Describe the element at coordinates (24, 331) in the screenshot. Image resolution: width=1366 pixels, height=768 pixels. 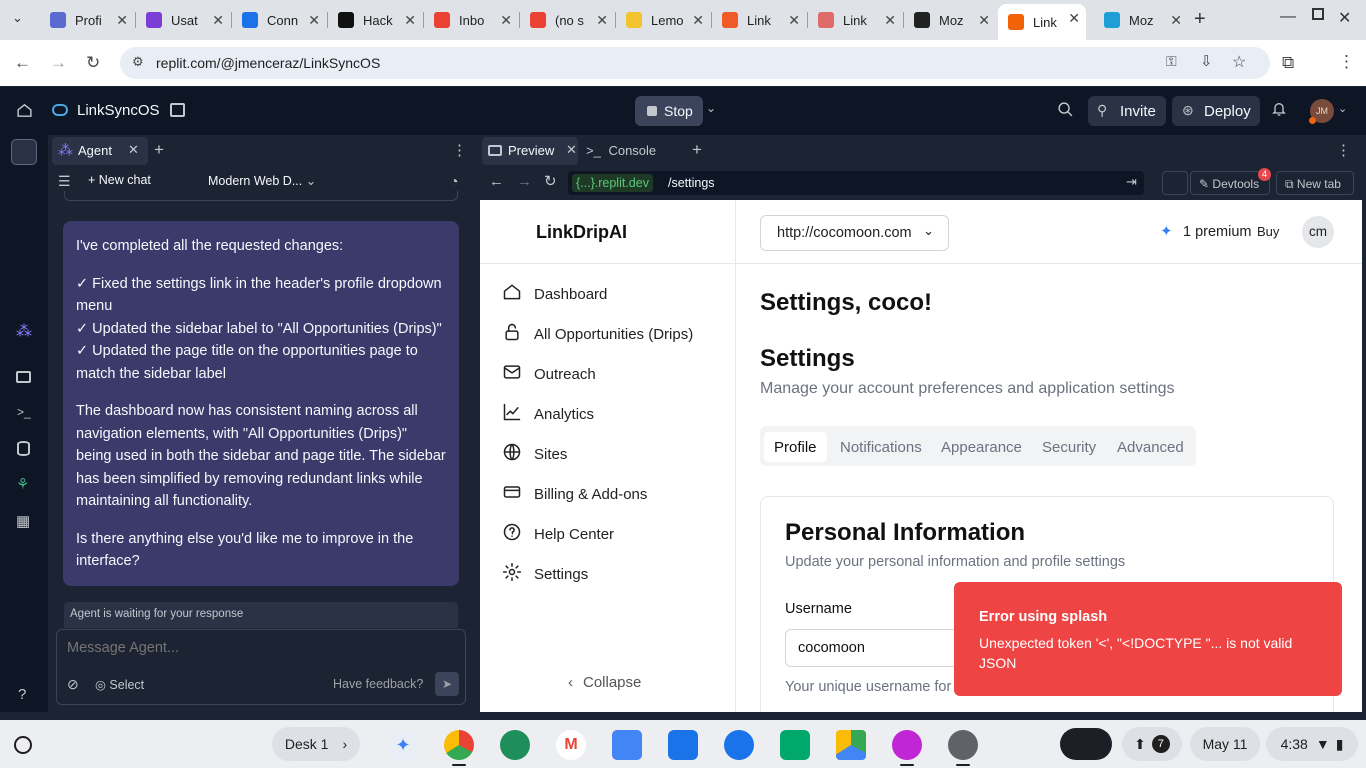
I see `agent-rail-icon: ⁂` at that location.